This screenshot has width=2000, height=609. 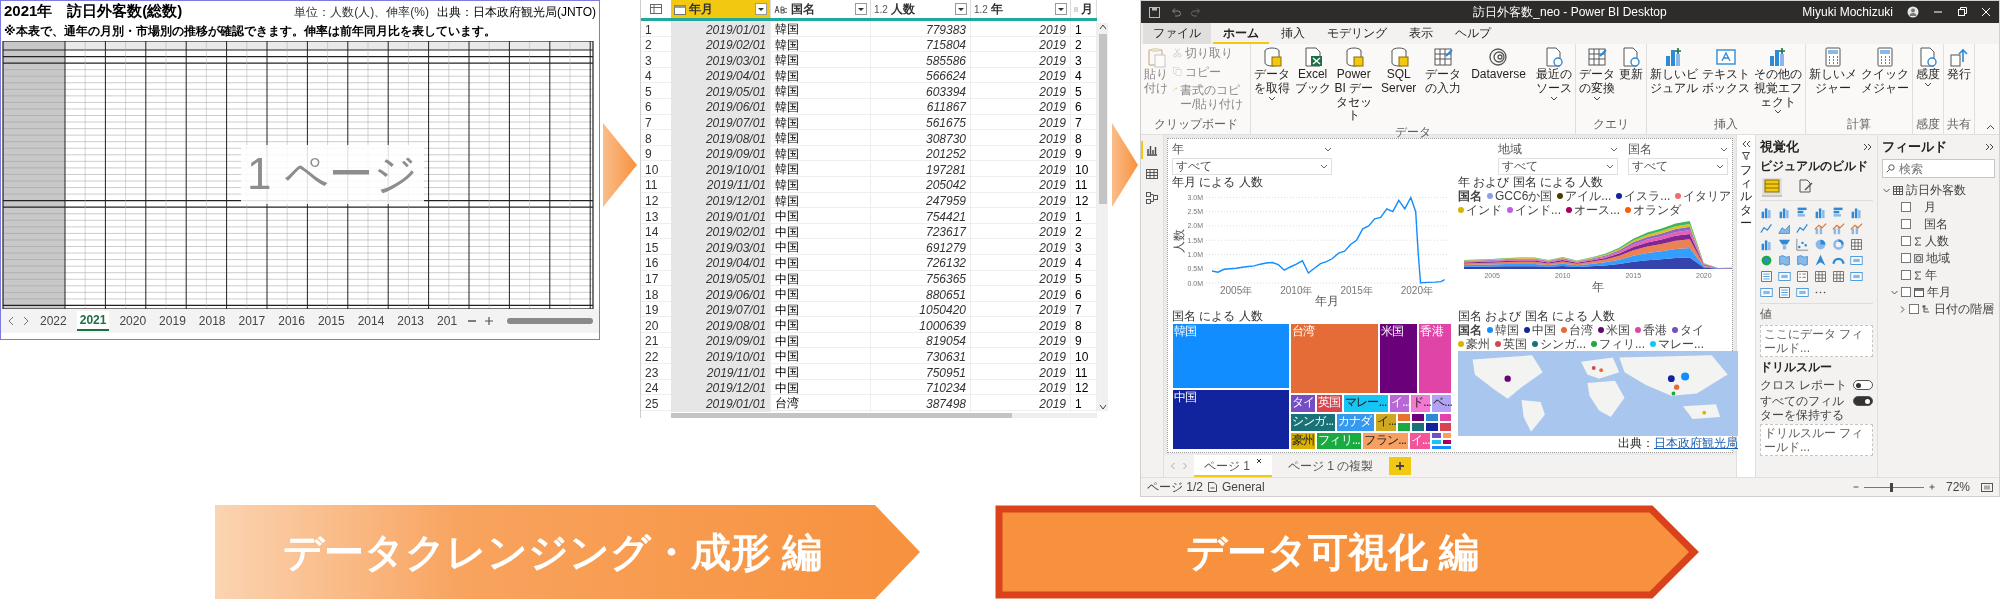 What do you see at coordinates (721, 9) in the screenshot?
I see `column-header: 年月` at bounding box center [721, 9].